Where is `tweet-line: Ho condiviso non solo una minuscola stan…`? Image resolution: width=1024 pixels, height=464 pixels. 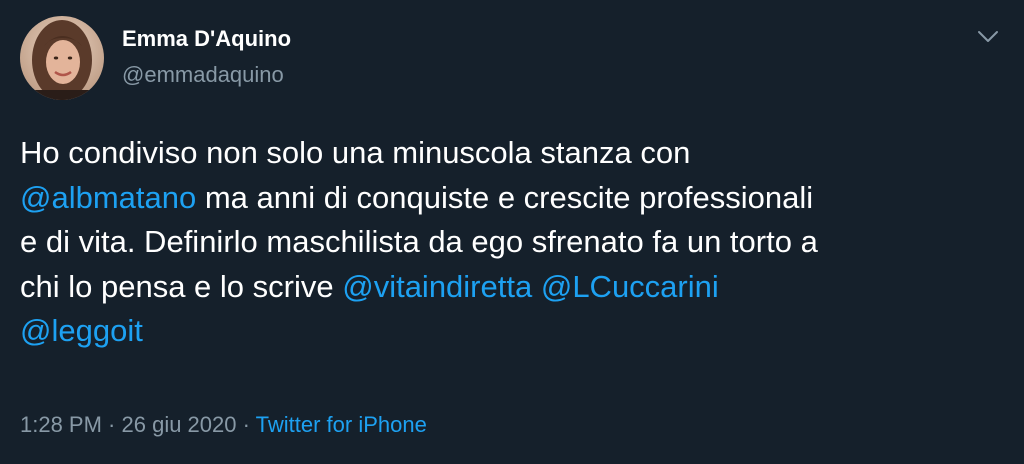
tweet-line: Ho condiviso non solo una minuscola stan… is located at coordinates (515, 153).